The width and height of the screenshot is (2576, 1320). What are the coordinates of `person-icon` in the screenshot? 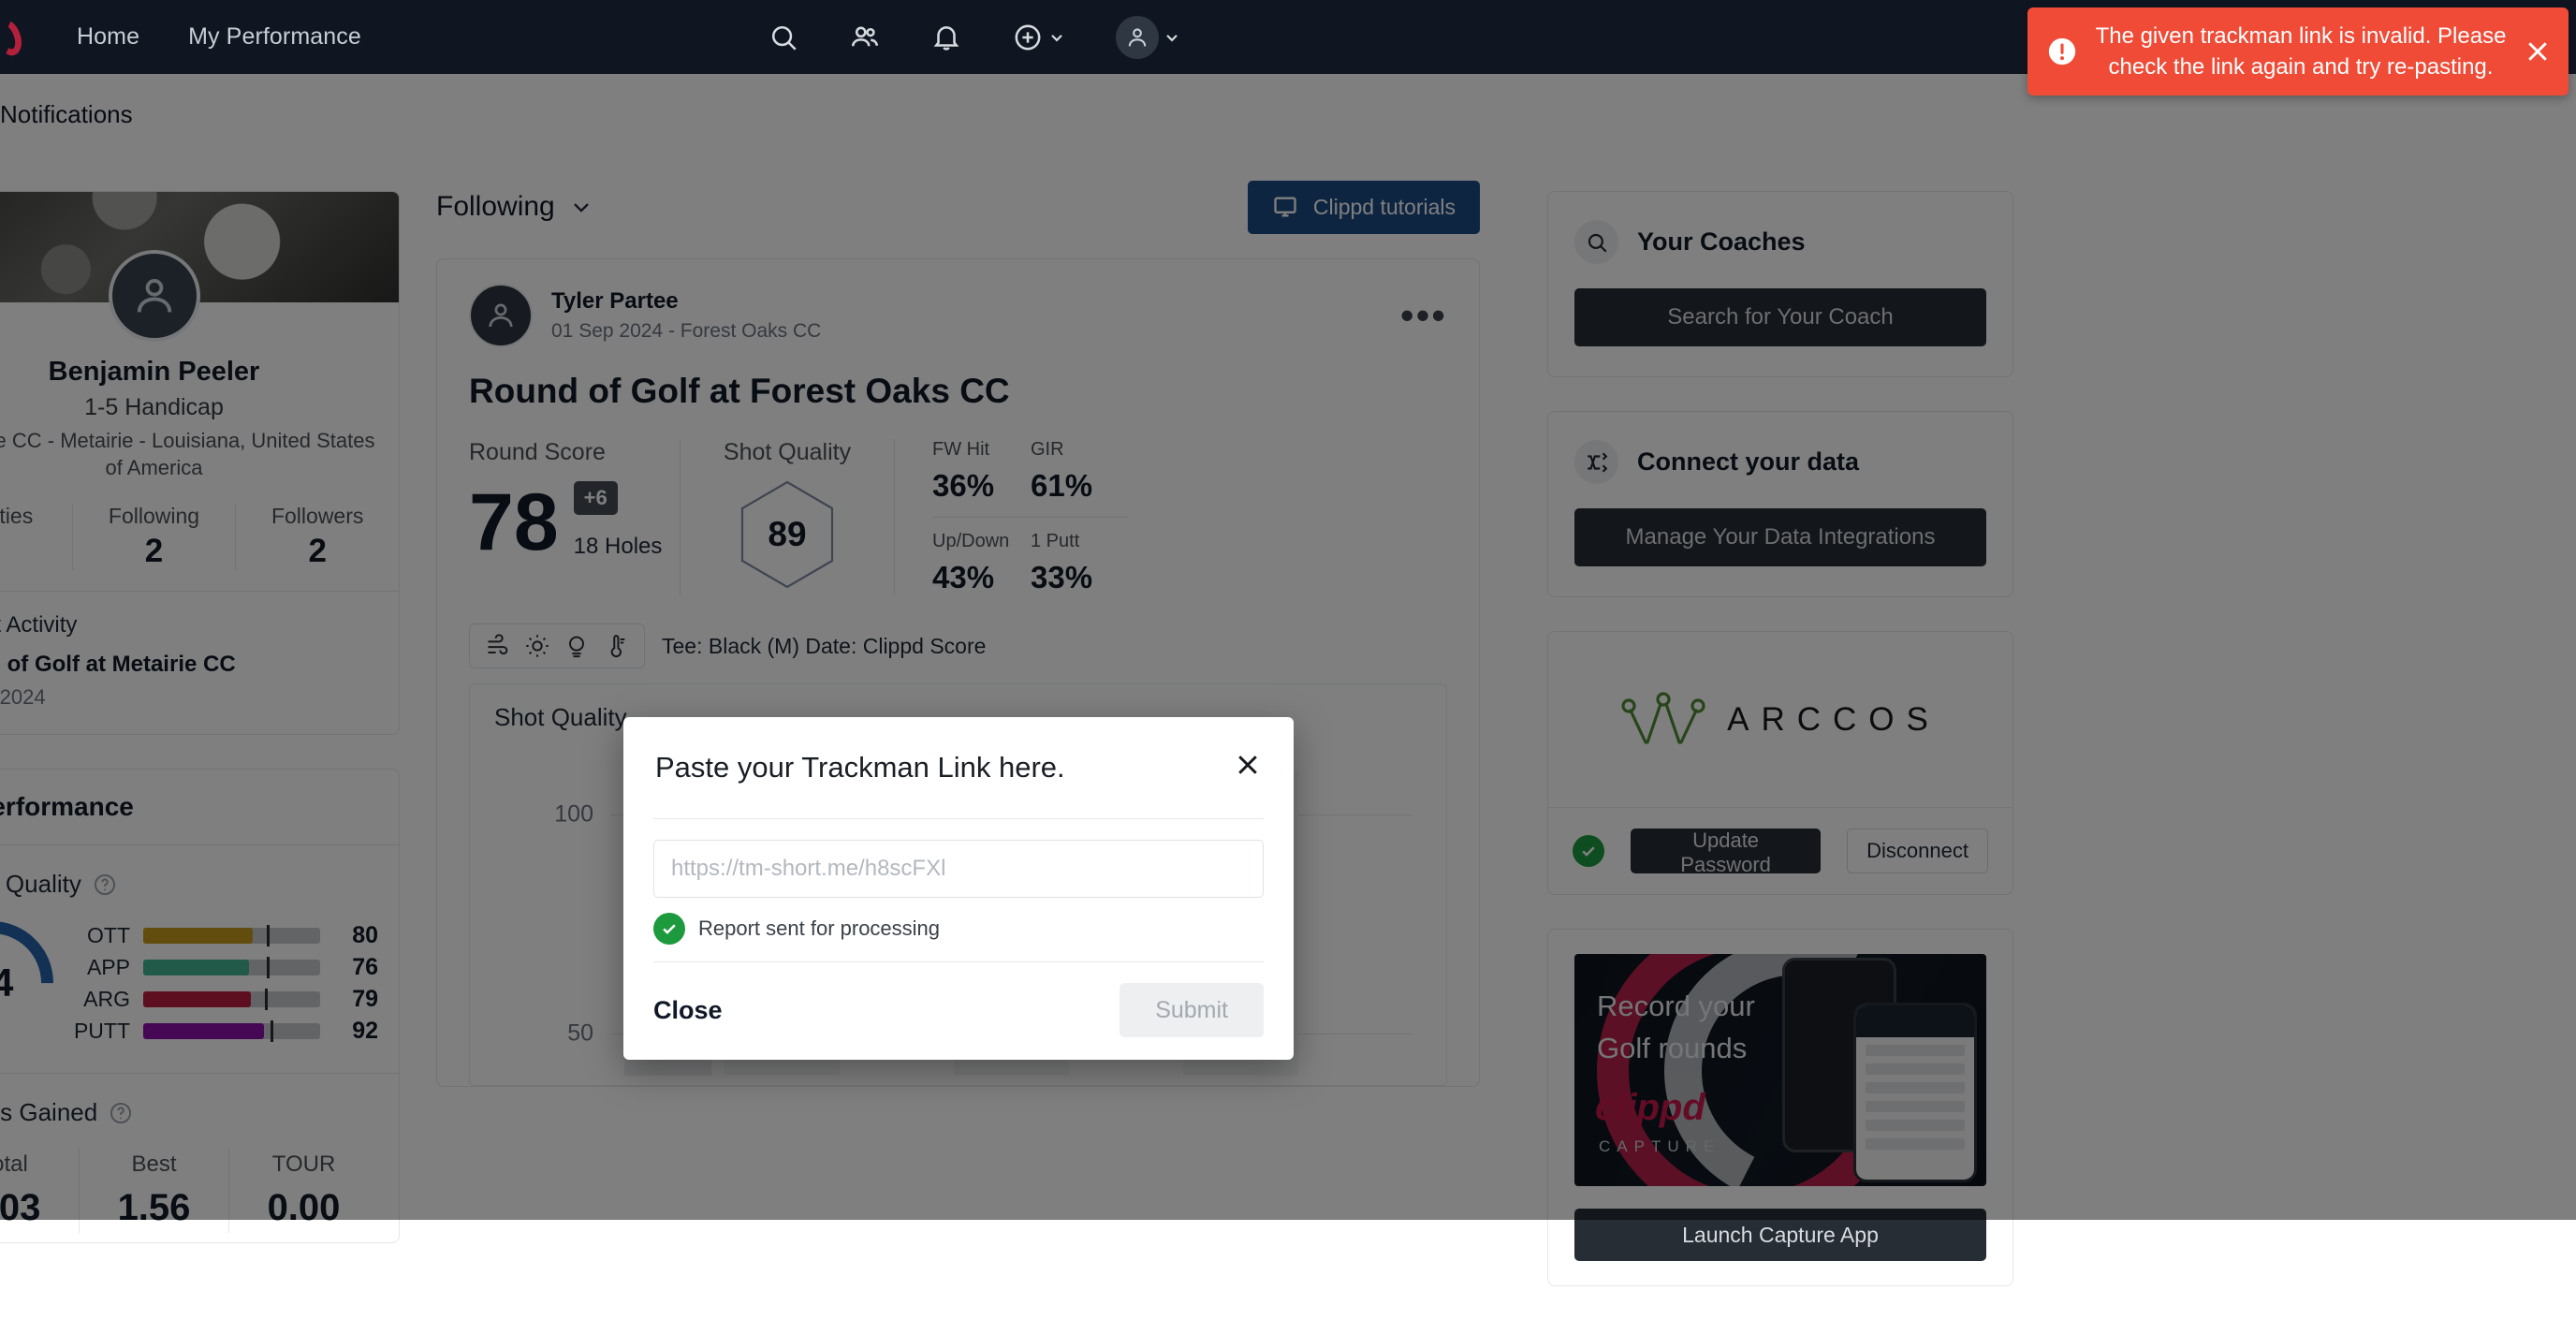 It's located at (1137, 37).